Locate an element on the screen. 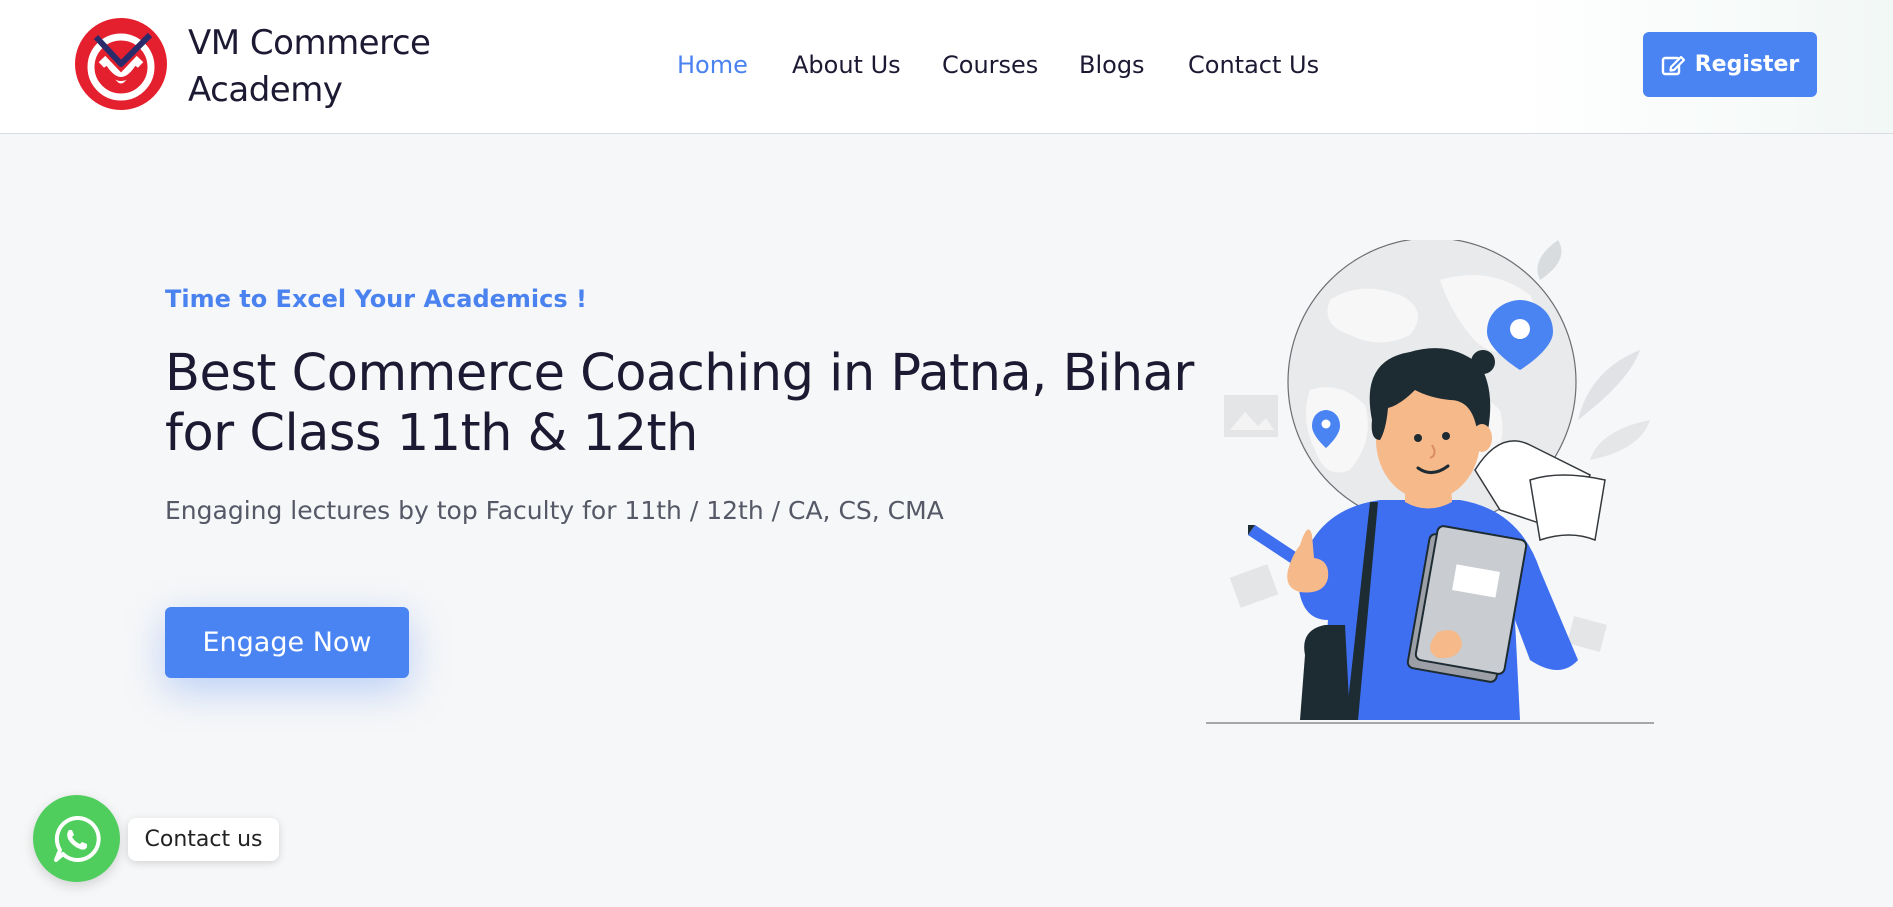 The image size is (1893, 907). brand-line-2: Academy is located at coordinates (265, 90).